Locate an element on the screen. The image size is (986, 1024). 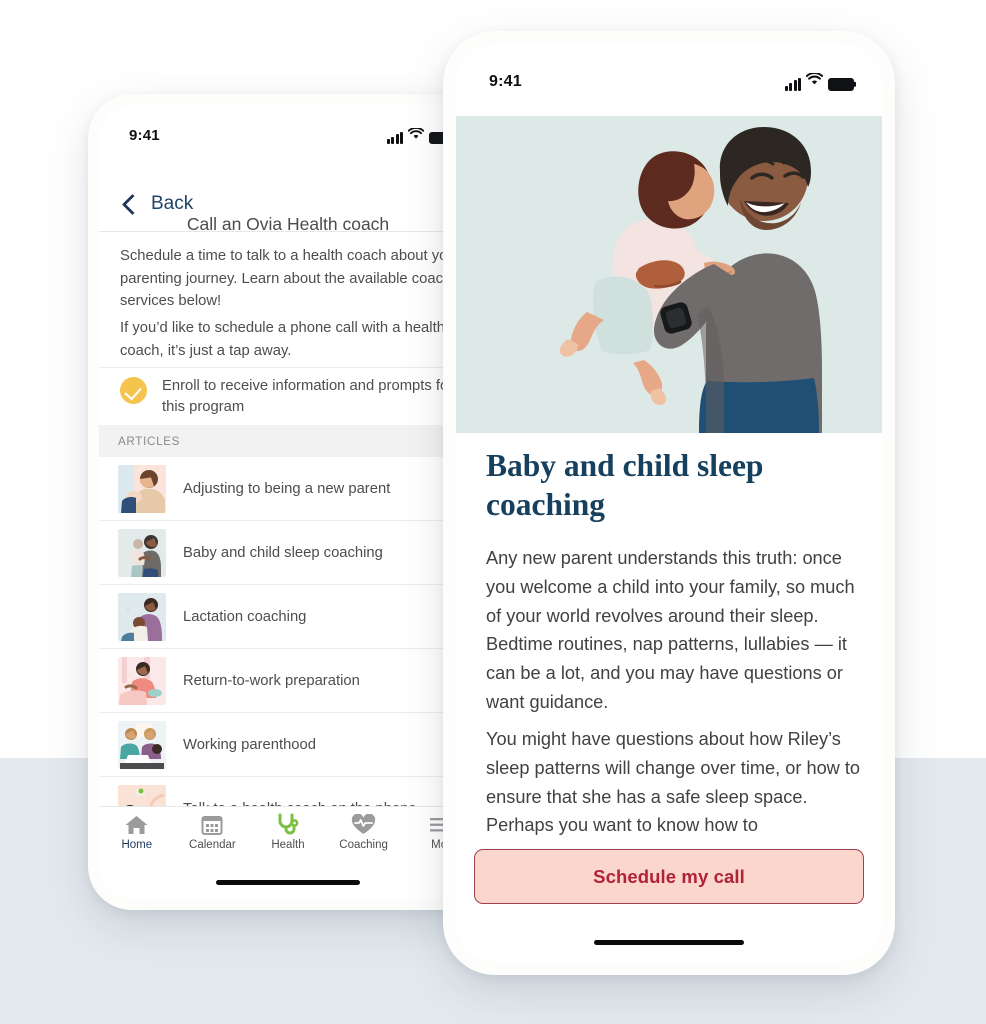
list-item: Adjusting to being a new parent is located at coordinates (288, 489).